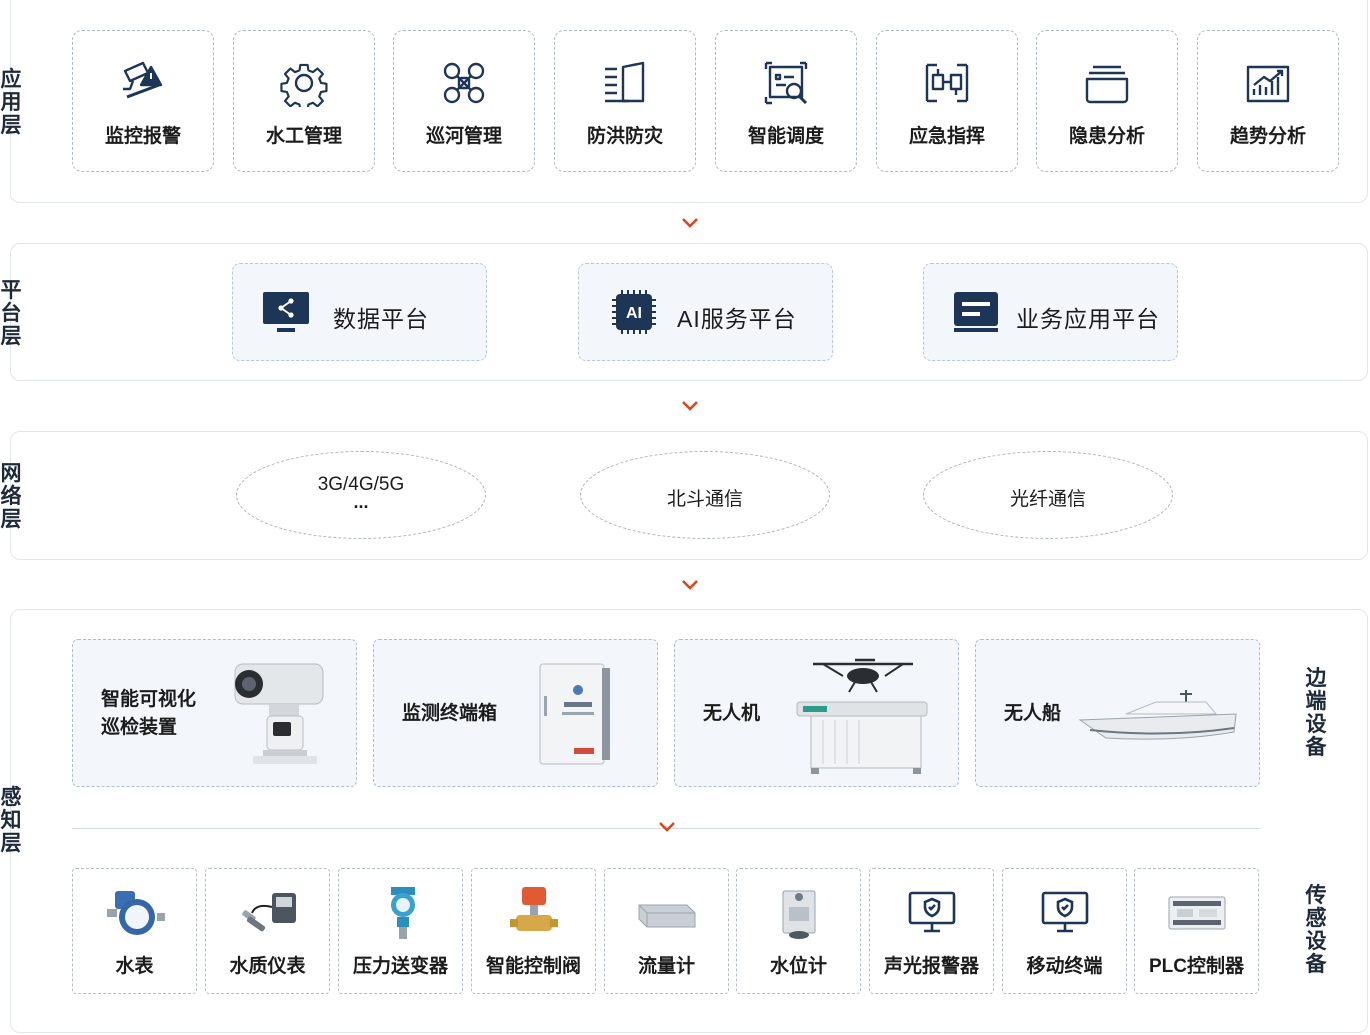 The width and height of the screenshot is (1370, 1035). Describe the element at coordinates (947, 83) in the screenshot. I see `emergency-command-icon` at that location.